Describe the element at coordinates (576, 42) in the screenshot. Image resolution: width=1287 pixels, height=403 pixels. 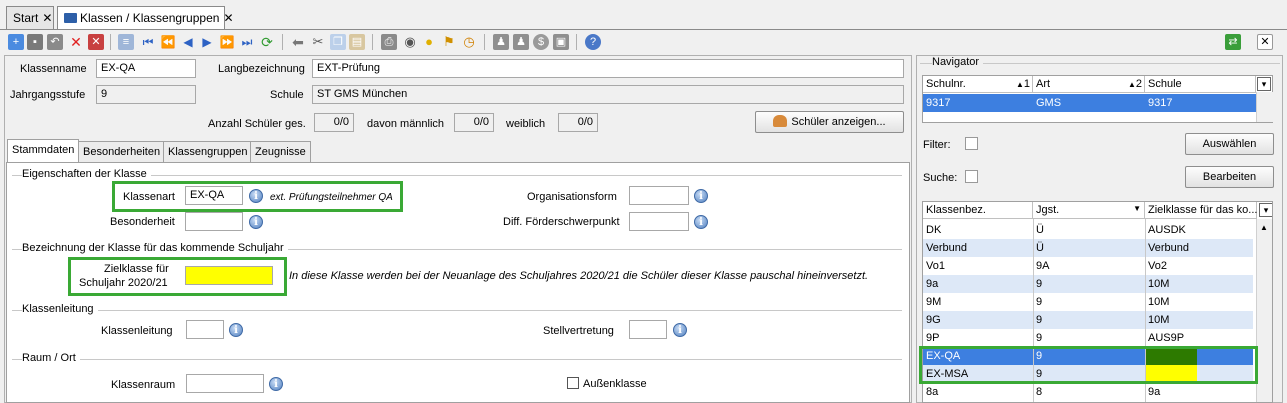
I see `separator` at that location.